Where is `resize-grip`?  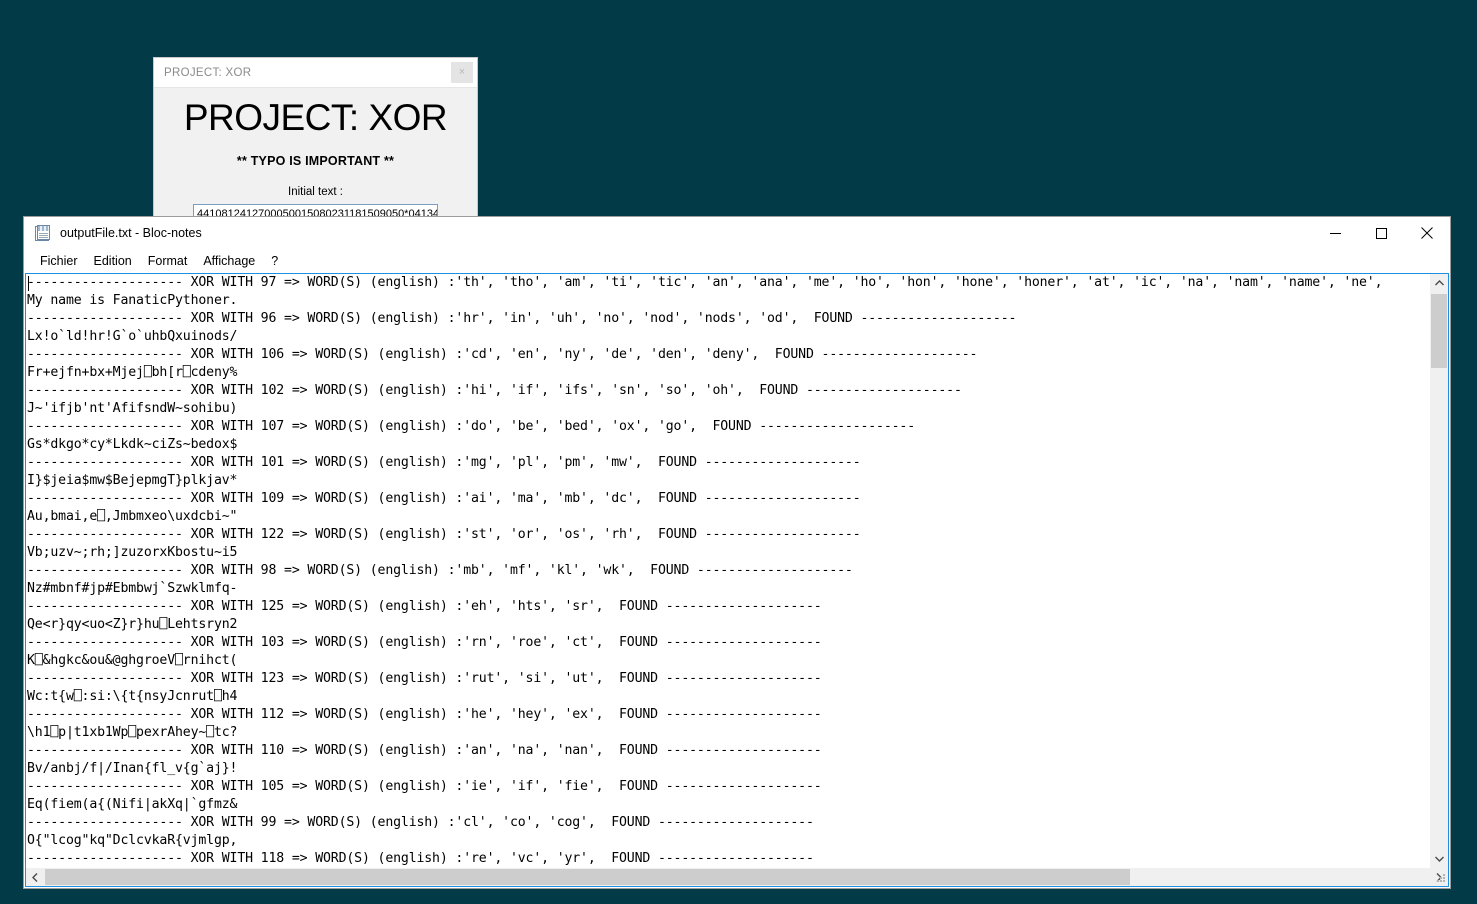 resize-grip is located at coordinates (1441, 879).